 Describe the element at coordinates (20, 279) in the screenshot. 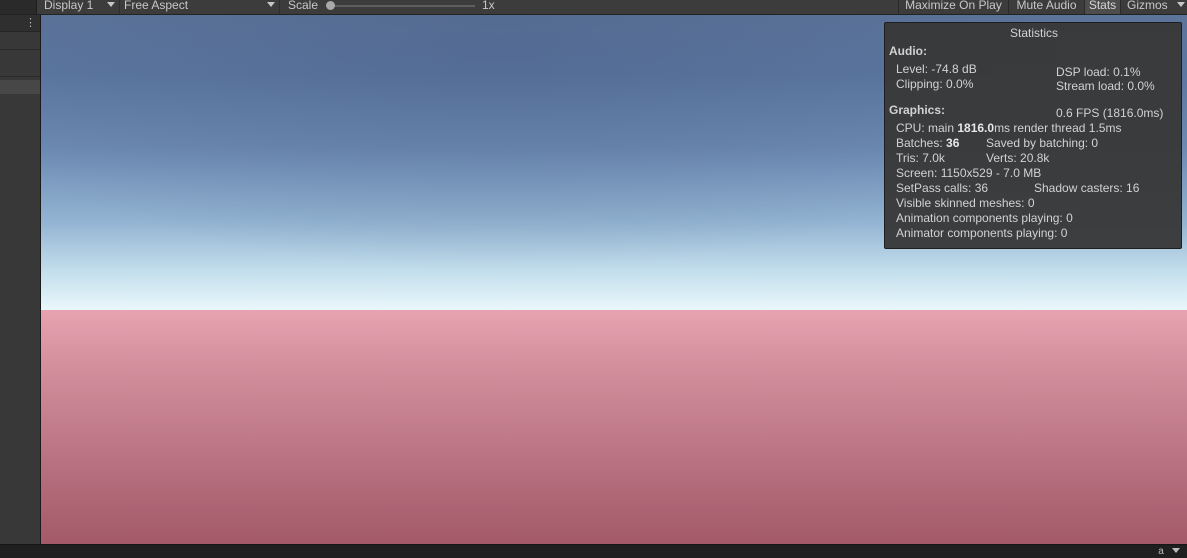

I see `left-side-panel: ⋮` at that location.